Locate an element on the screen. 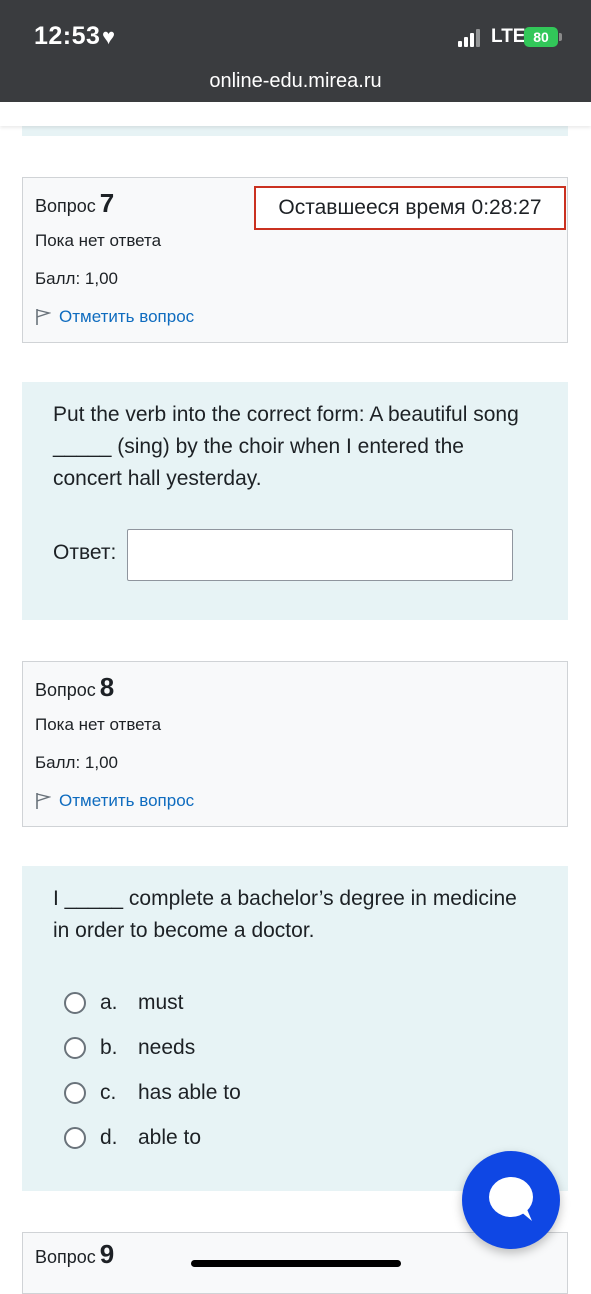 This screenshot has height=1294, width=591. answer-option-a: a. must is located at coordinates (124, 1003).